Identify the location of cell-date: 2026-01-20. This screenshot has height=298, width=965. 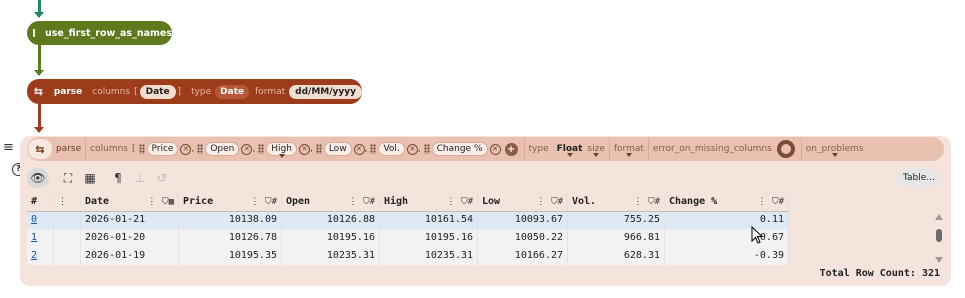
(130, 238).